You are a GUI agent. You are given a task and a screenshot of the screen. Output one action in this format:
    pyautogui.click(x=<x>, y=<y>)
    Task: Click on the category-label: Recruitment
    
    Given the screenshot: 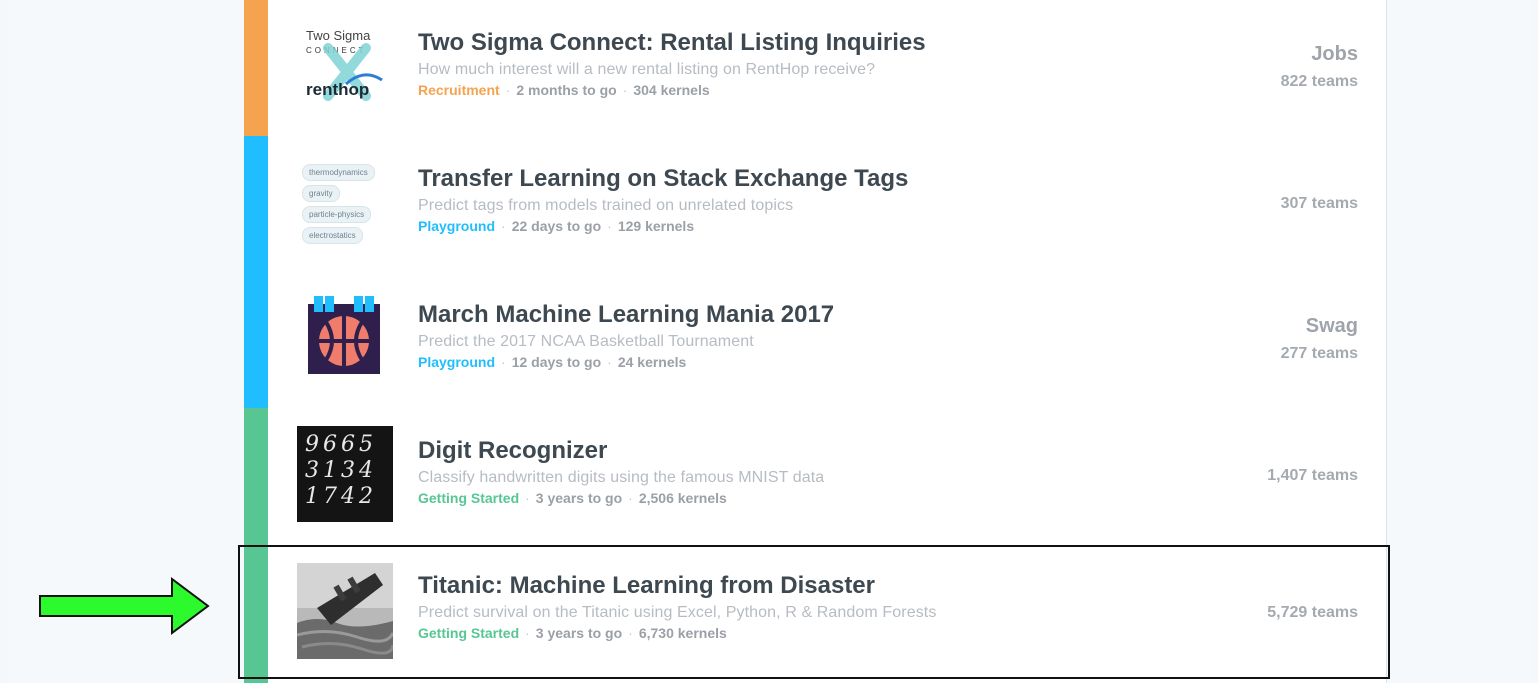 What is the action you would take?
    pyautogui.click(x=459, y=90)
    